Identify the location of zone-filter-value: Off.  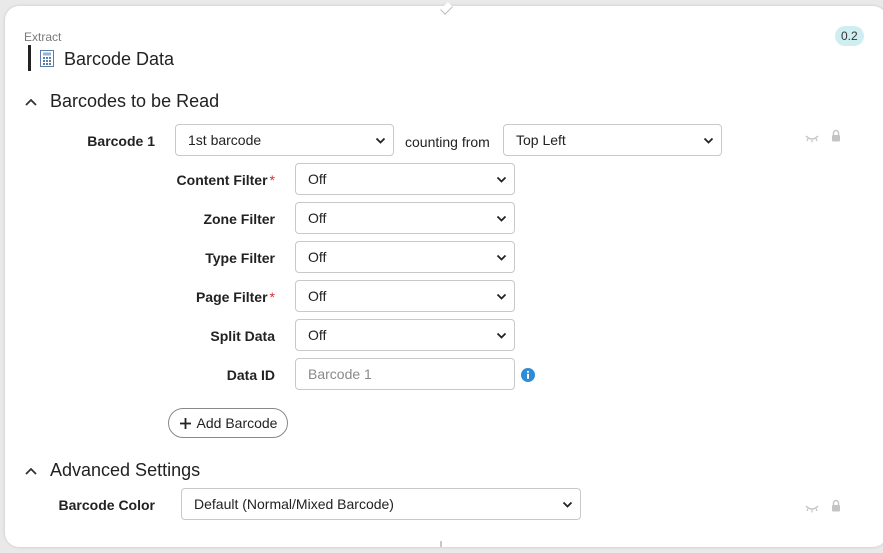
(317, 218).